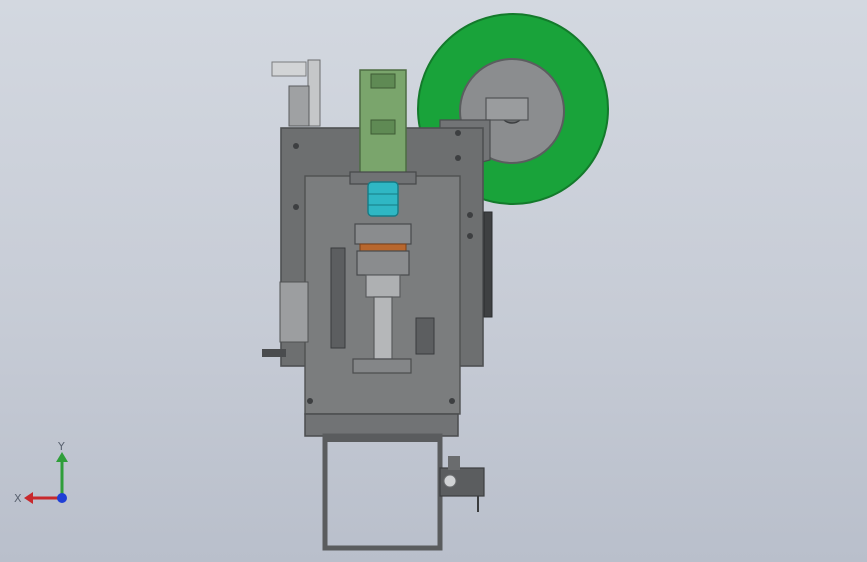  What do you see at coordinates (383, 328) in the screenshot?
I see `piston-rod` at bounding box center [383, 328].